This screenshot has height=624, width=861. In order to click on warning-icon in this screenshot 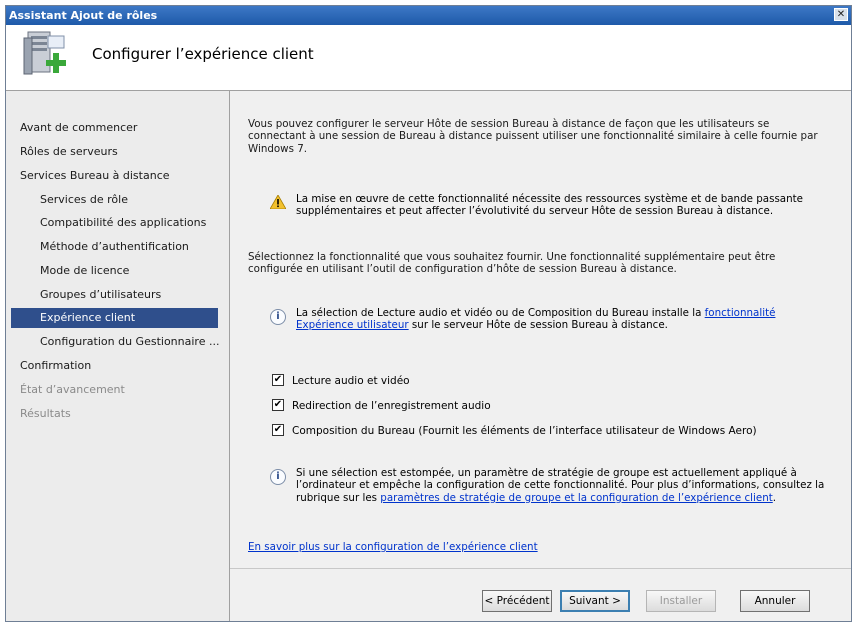, I will do `click(278, 202)`.